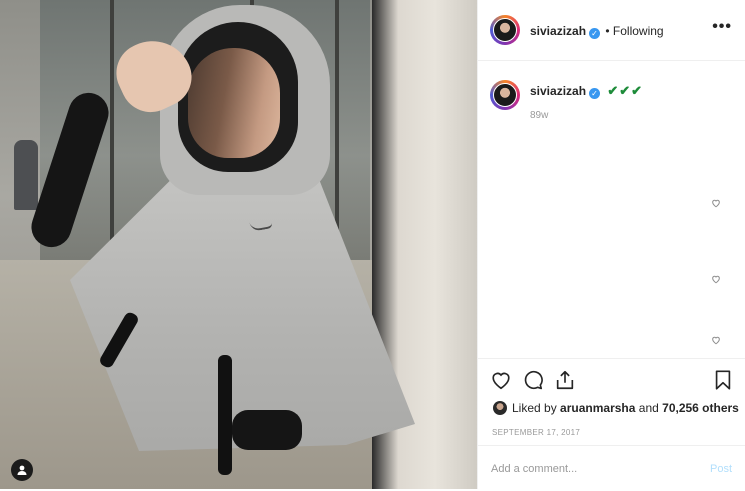 This screenshot has height=491, width=745. What do you see at coordinates (558, 31) in the screenshot?
I see `author-username: siviazizah` at bounding box center [558, 31].